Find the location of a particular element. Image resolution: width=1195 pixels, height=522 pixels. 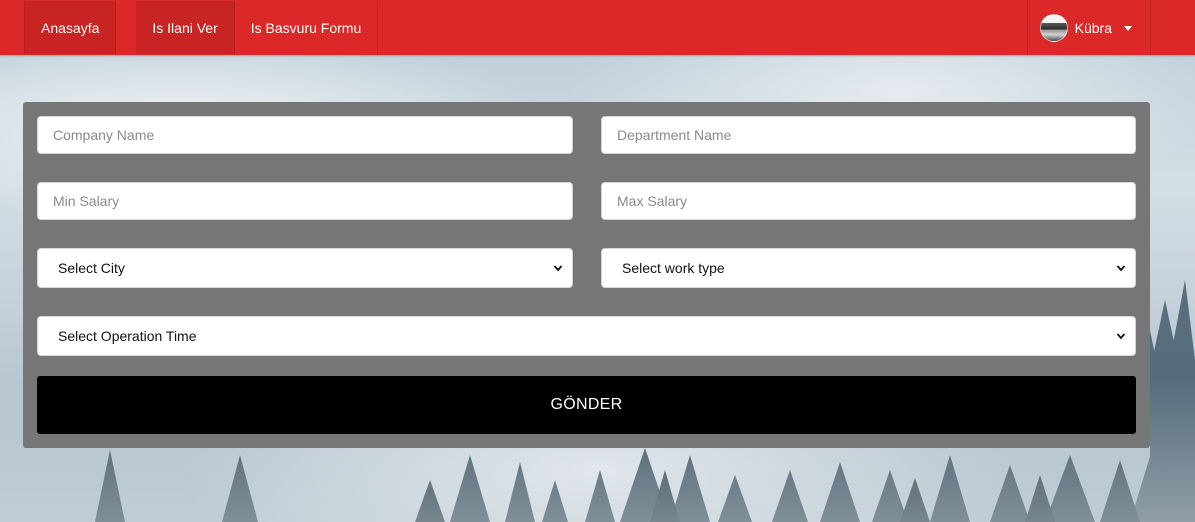

nav-item-is-basvuru-formu: Is Basvuru Formu is located at coordinates (307, 27).